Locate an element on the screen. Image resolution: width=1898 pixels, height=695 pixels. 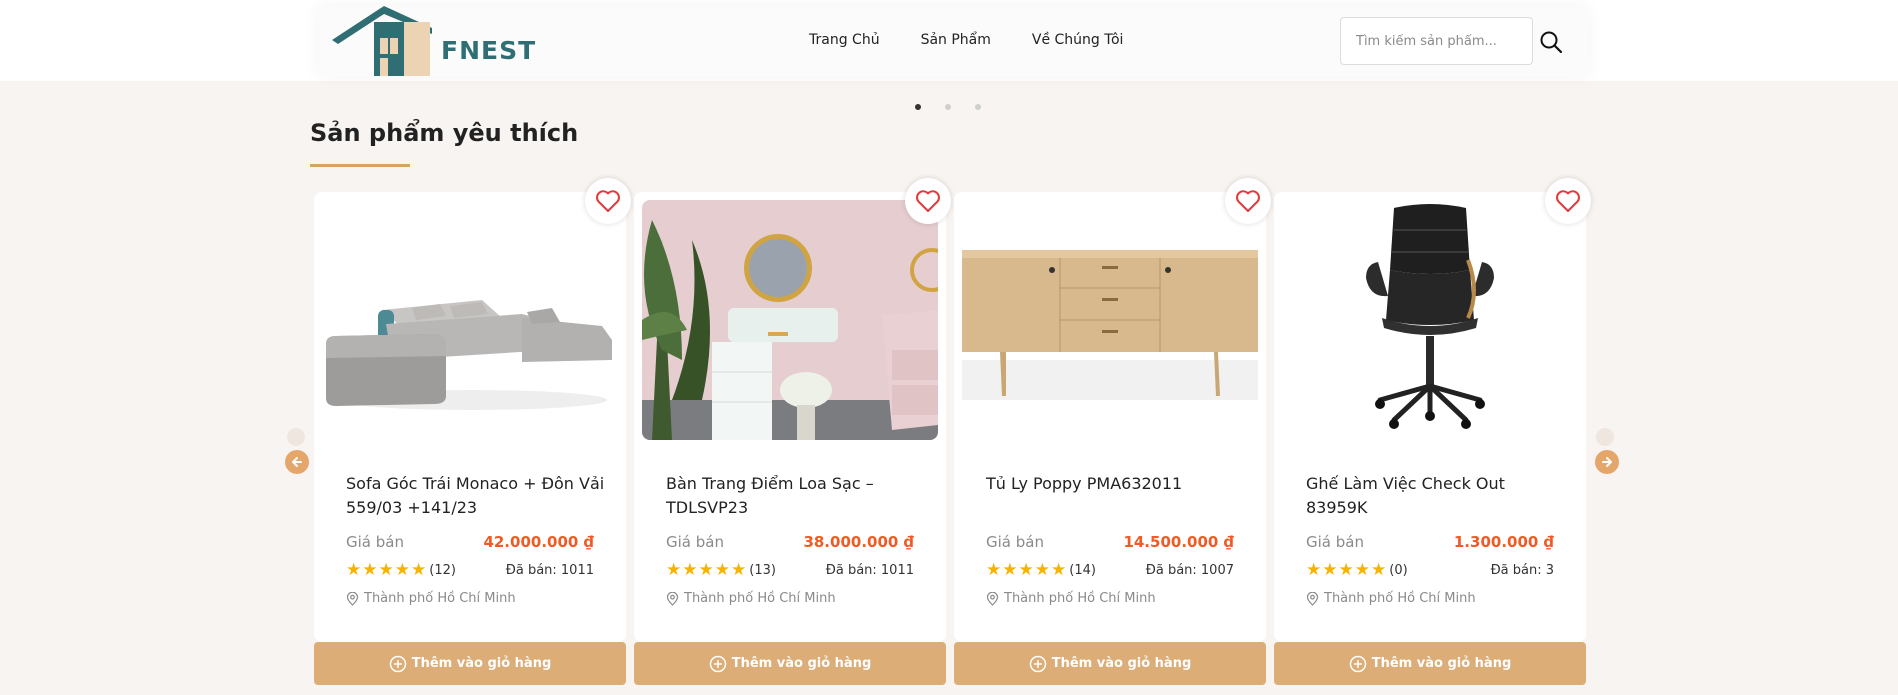
star-rating: ★ ★ ★ ★ ★ (12) is located at coordinates (401, 570).